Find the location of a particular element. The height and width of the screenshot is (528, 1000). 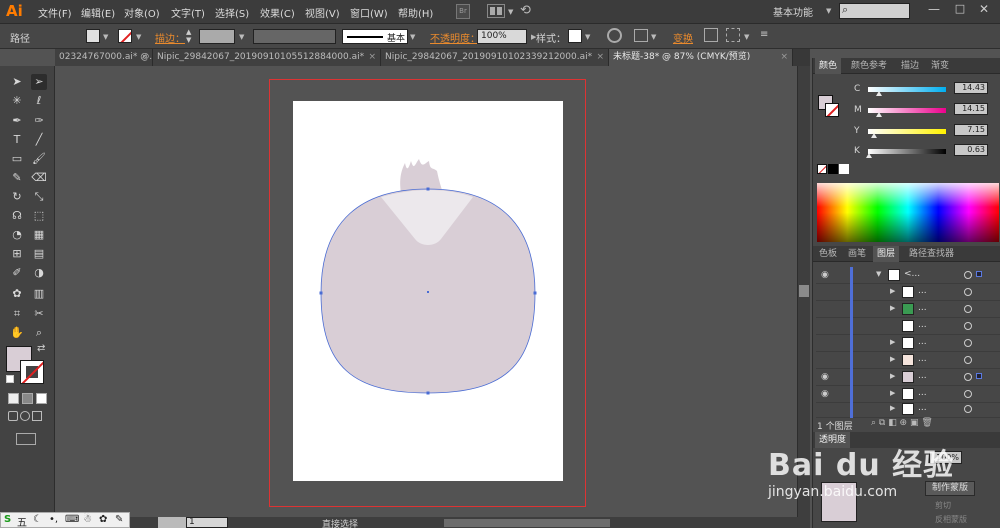

artboard-icon: ⌗ is located at coordinates (17, 314).